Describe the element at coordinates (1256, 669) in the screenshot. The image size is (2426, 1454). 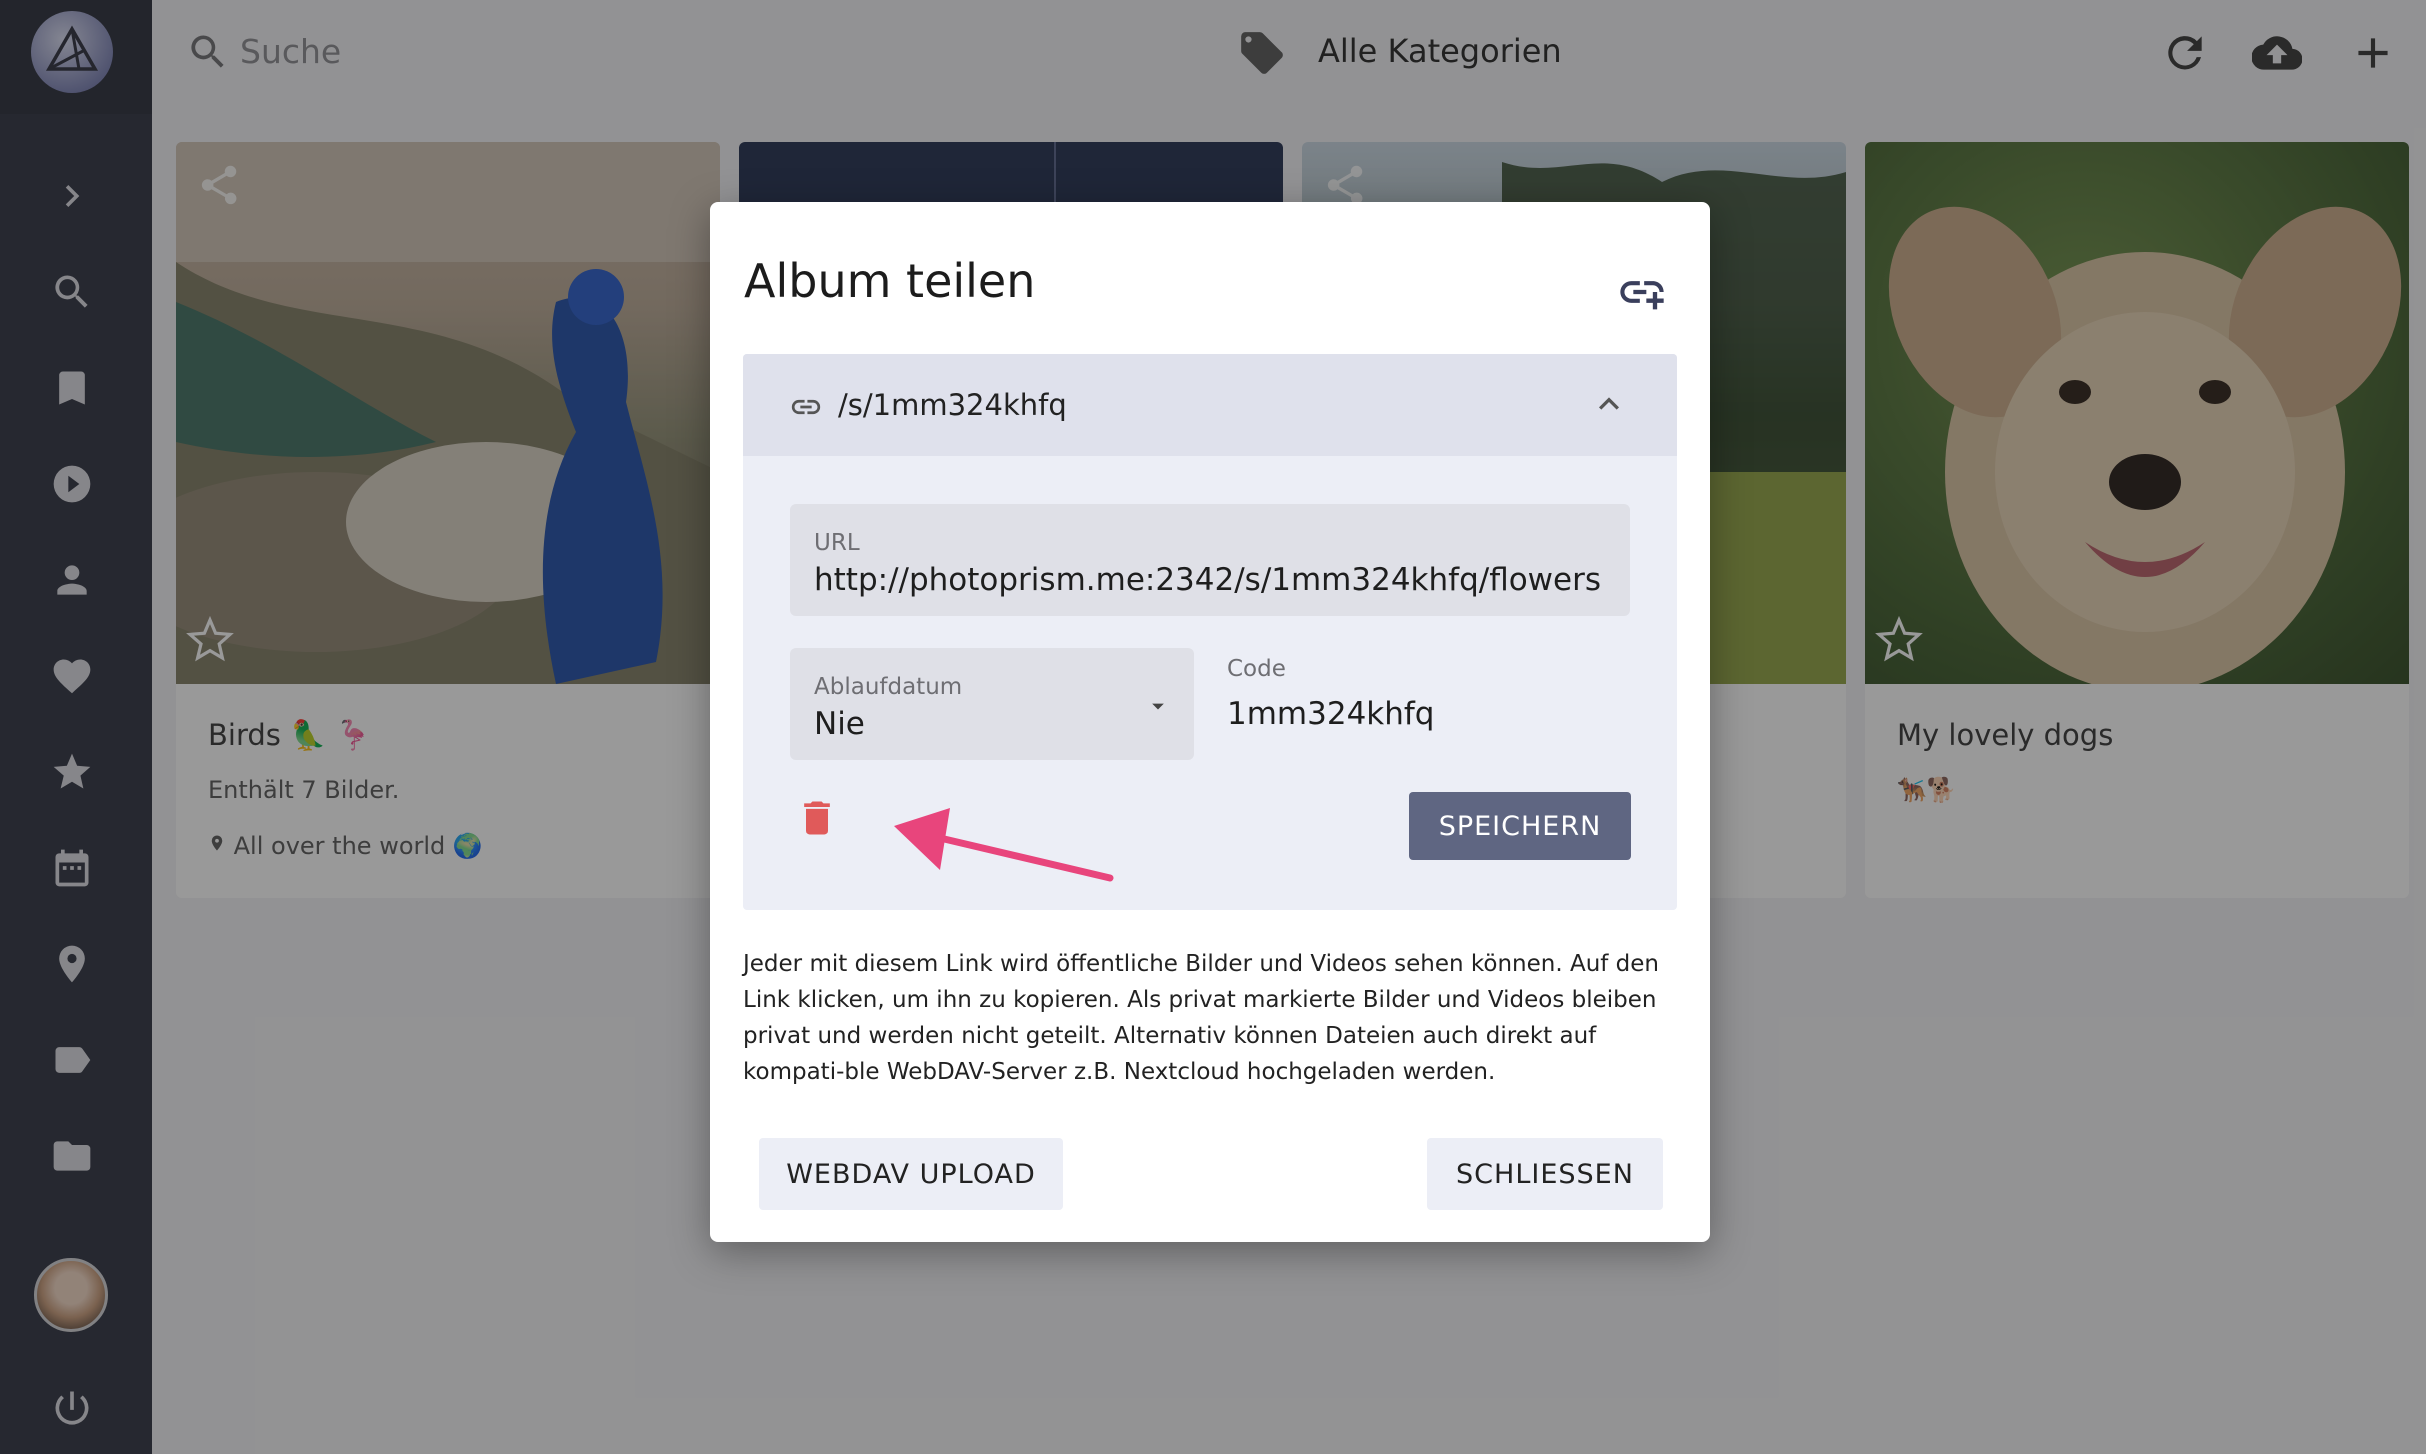
I see `code-label: Code` at that location.